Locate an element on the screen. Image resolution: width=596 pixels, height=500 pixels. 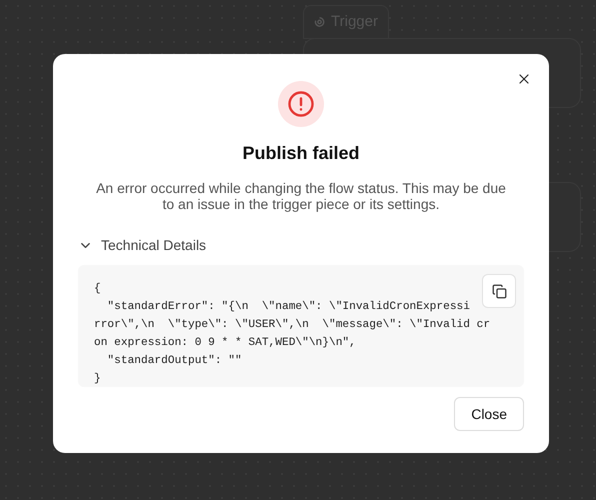
dialog-title: Publish failed is located at coordinates (301, 153).